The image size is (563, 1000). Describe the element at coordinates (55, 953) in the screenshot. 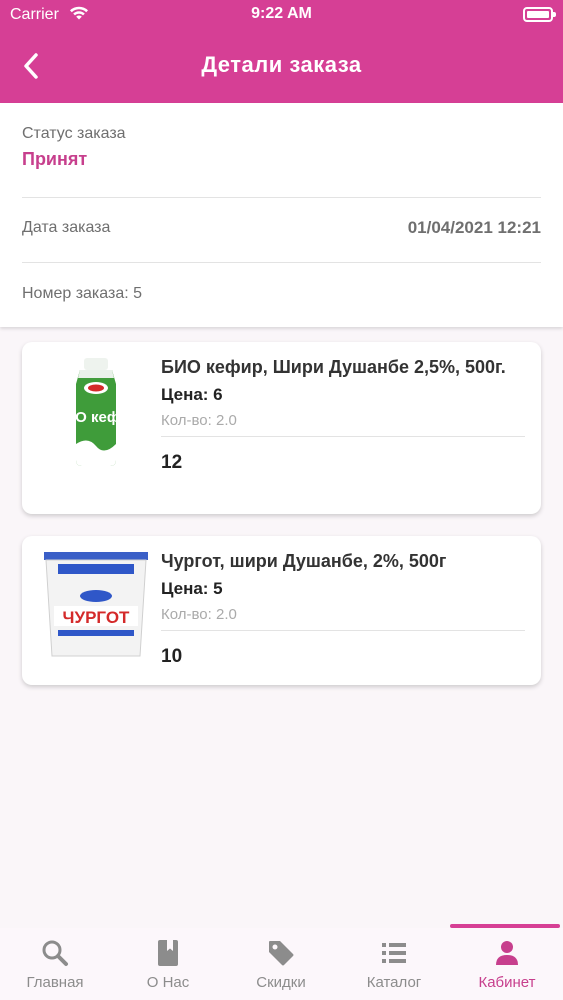

I see `search-icon` at that location.